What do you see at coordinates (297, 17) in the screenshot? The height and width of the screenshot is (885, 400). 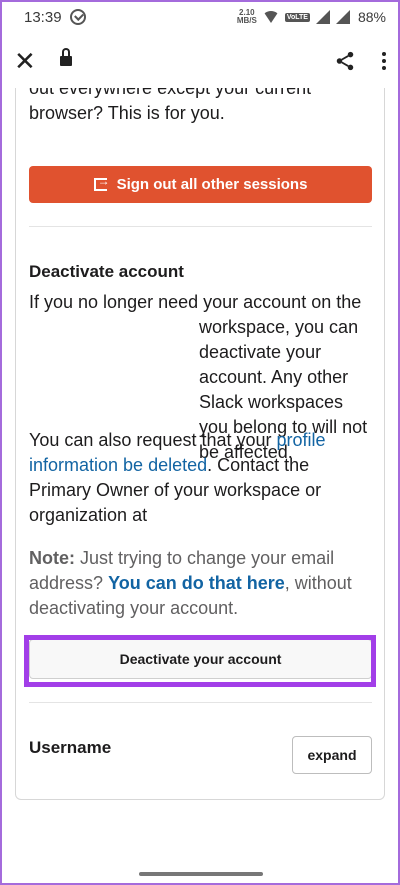 I see `volte-badge: VoLTE` at bounding box center [297, 17].